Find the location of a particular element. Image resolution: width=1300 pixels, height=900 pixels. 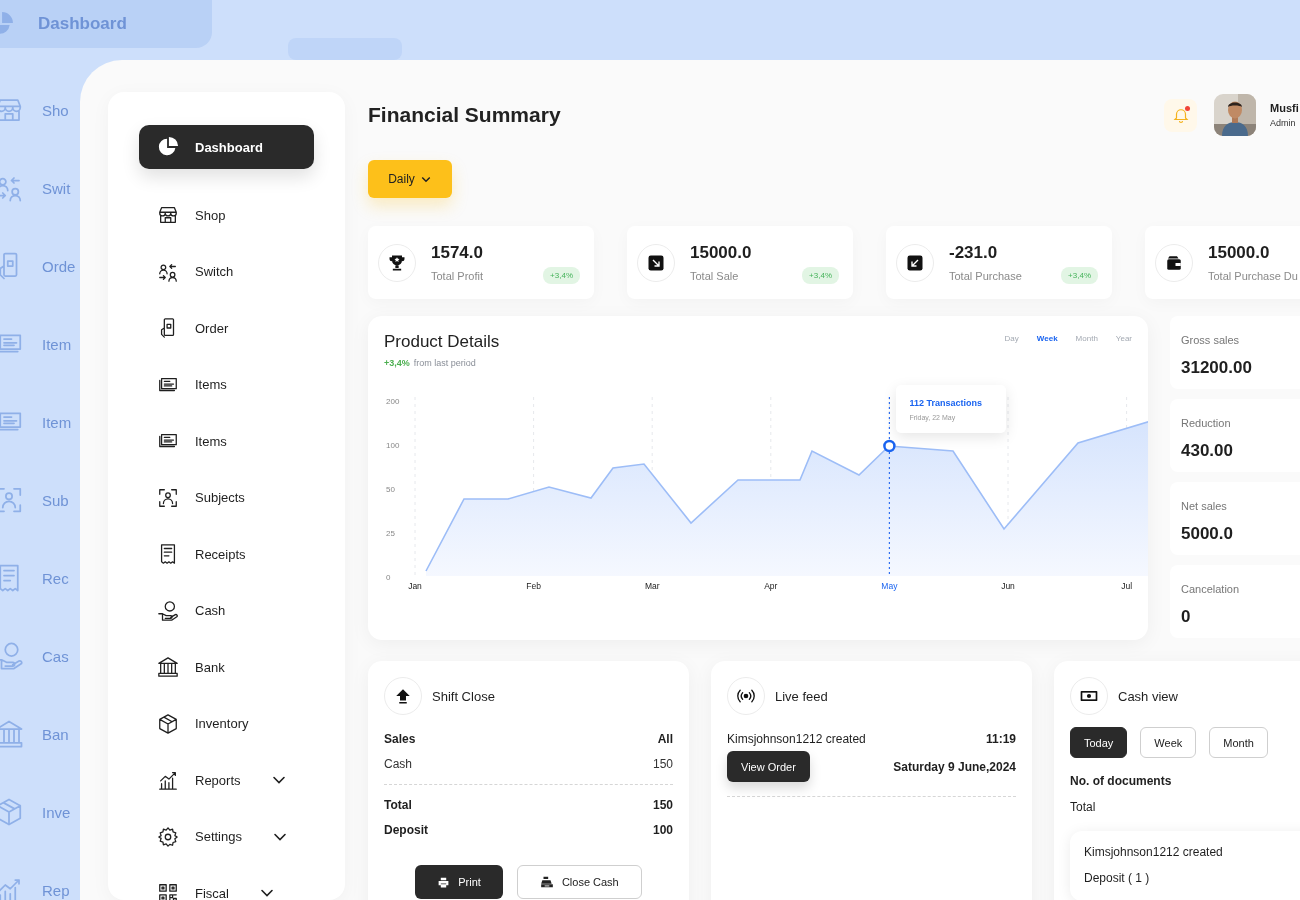

feed-text: Kimsjohnson1212 created is located at coordinates (796, 739).